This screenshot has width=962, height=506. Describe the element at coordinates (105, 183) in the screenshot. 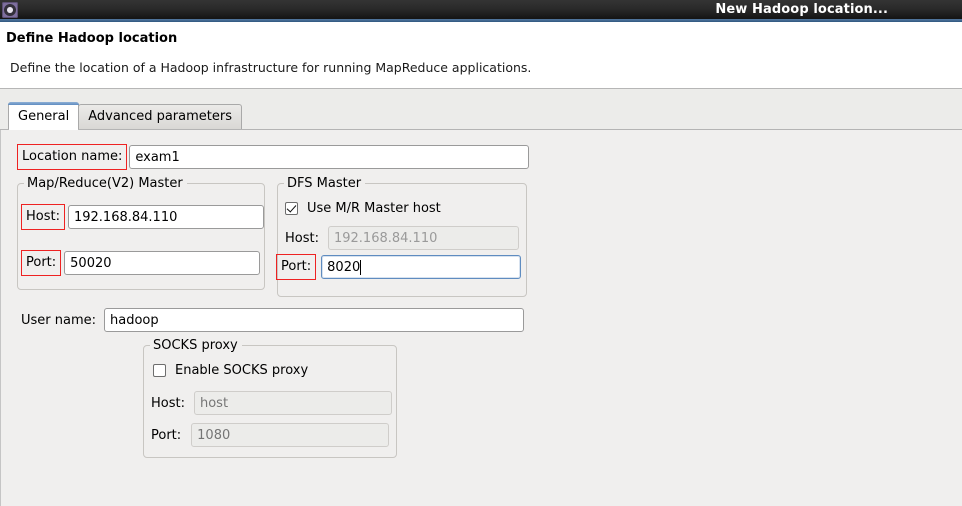

I see `mapreduce-master-legend: Map/Reduce(V2) Master` at that location.